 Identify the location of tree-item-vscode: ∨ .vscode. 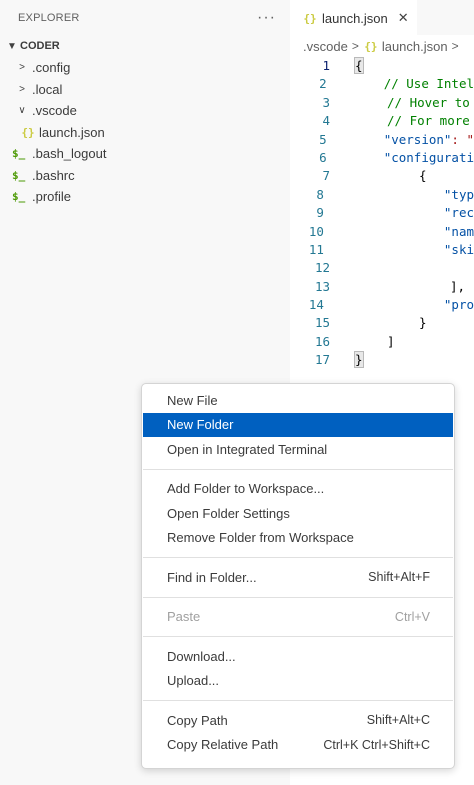
(145, 111).